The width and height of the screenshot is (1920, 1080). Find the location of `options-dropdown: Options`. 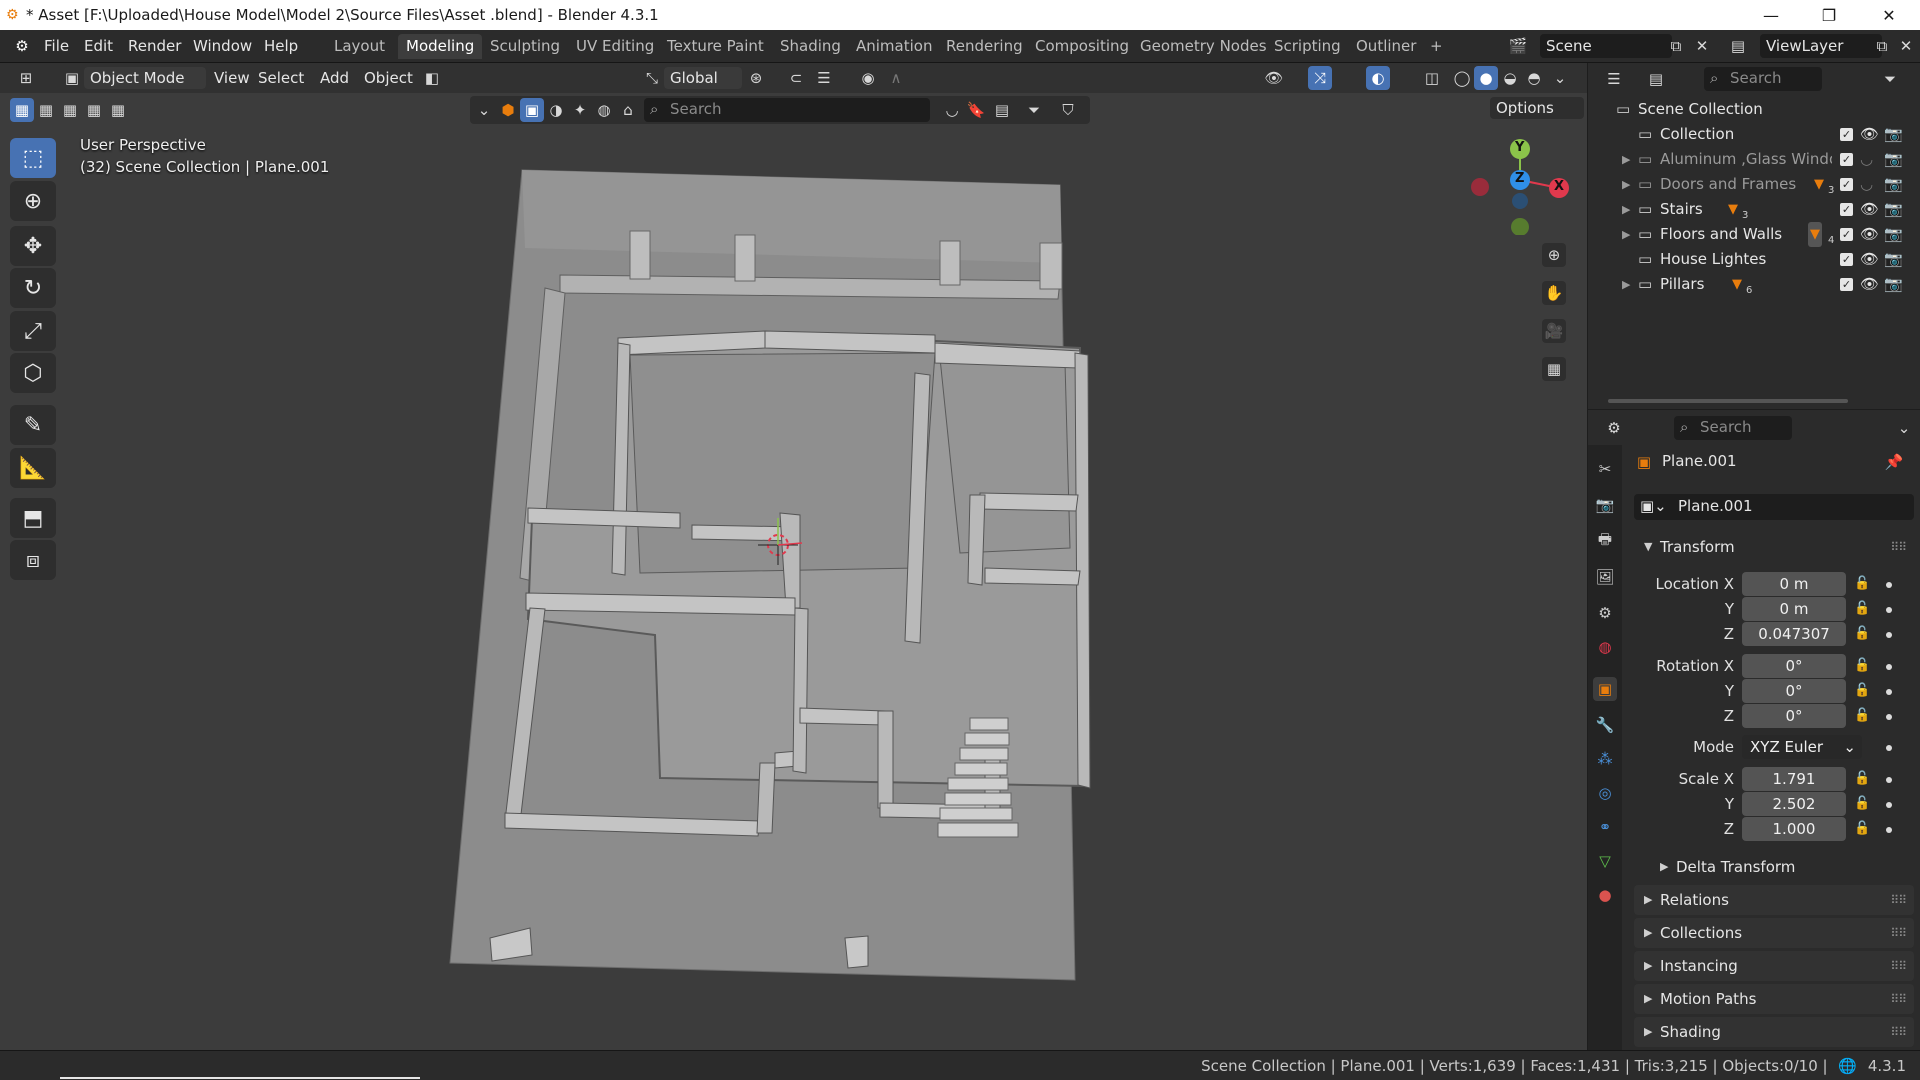

options-dropdown: Options is located at coordinates (1537, 108).